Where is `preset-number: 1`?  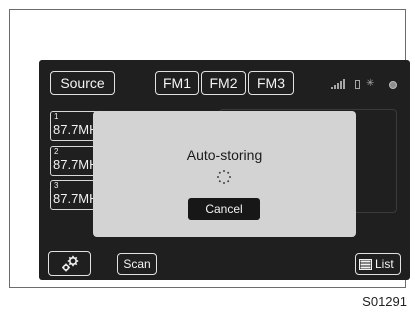 preset-number: 1 is located at coordinates (56, 116).